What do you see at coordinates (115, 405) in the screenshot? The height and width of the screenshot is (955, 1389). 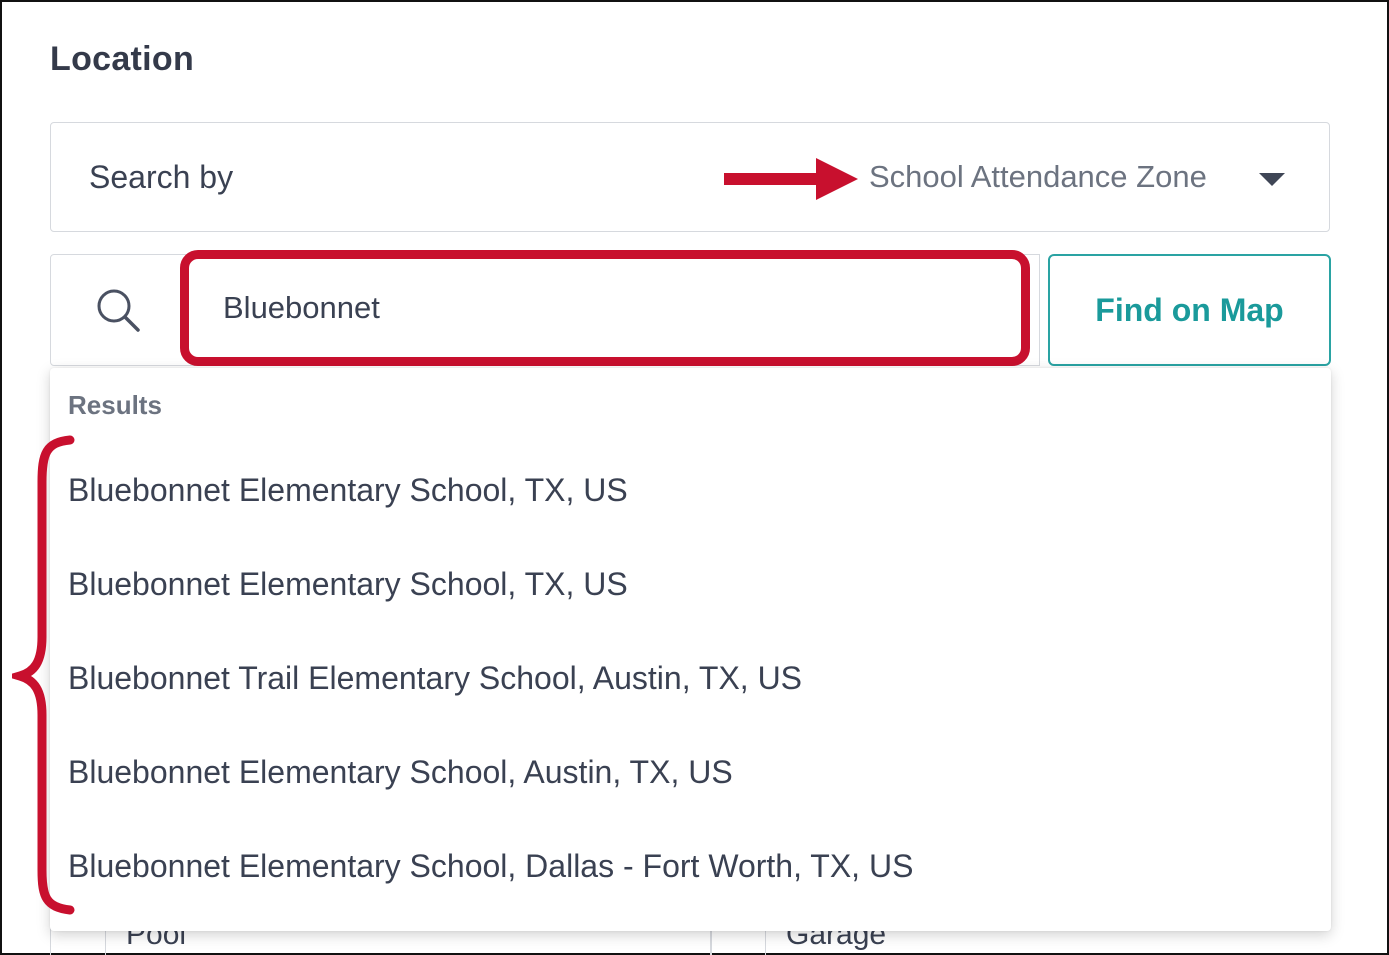 I see `results-heading: Results` at bounding box center [115, 405].